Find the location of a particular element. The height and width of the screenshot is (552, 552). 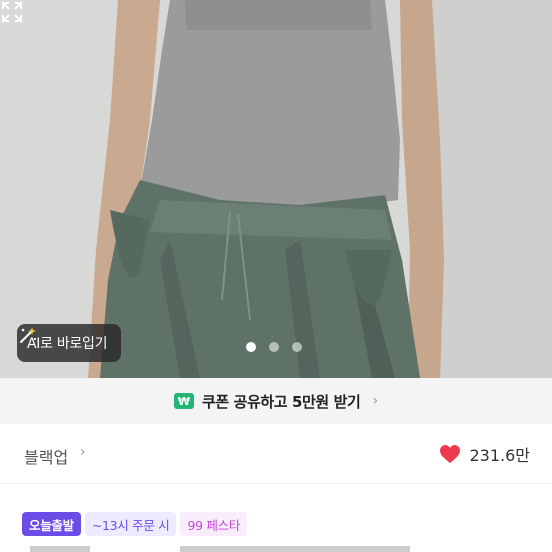

coupon-share-banner: ₩ 쿠폰 공유하고 5만원 받기 › is located at coordinates (276, 401).